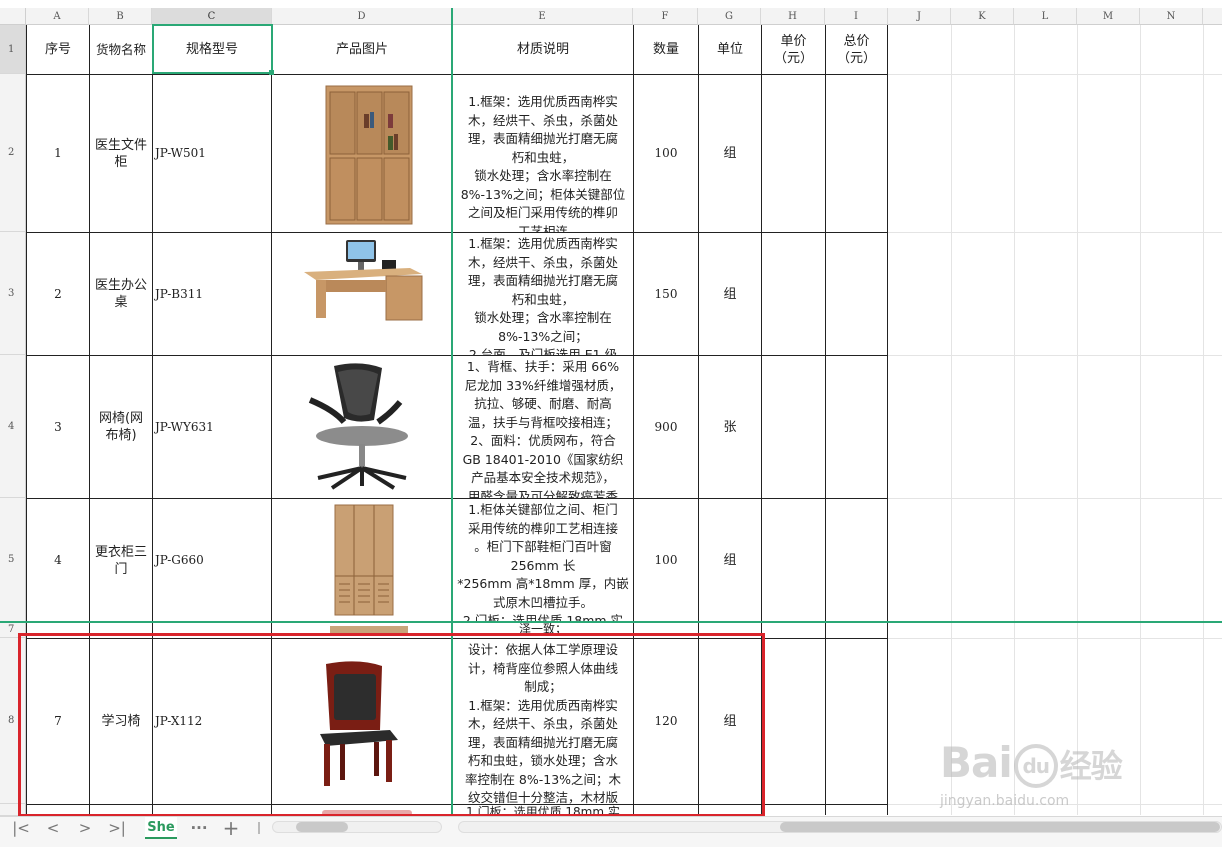 The height and width of the screenshot is (847, 1222). Describe the element at coordinates (543, 49) in the screenshot. I see `header-cell-material: 材质说明` at that location.